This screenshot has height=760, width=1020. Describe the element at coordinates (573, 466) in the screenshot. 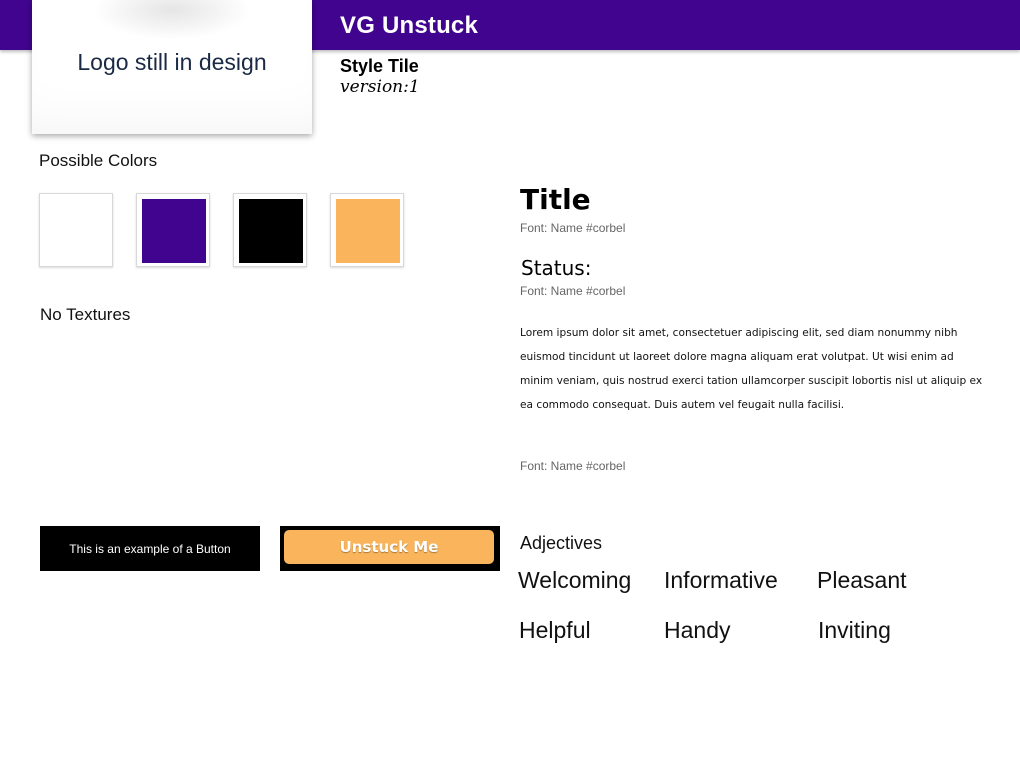

I see `body-font-note: Font: Name #corbel` at that location.